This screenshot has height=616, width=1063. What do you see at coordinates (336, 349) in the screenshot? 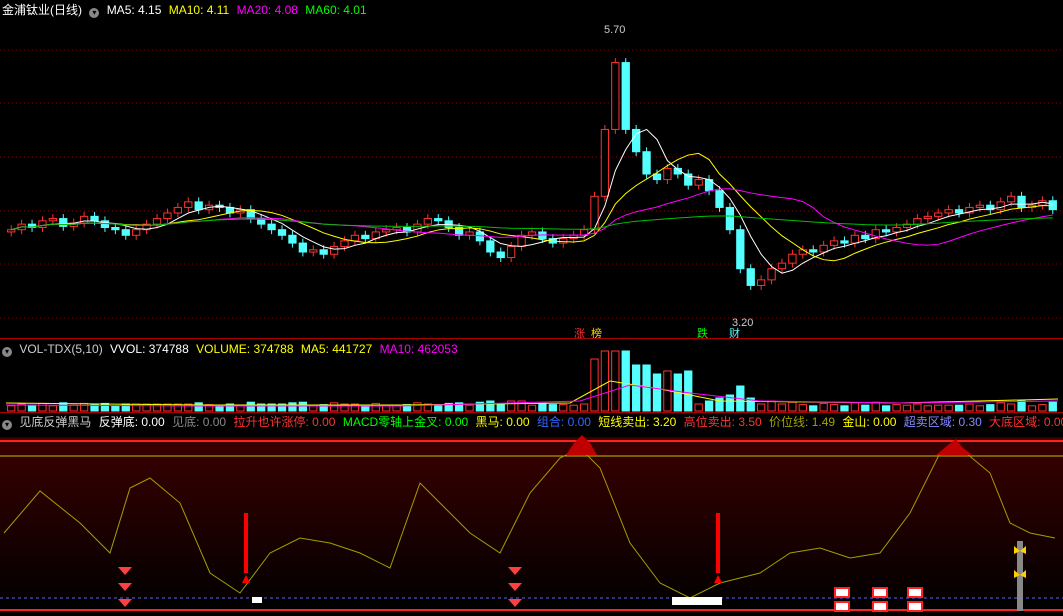
I see `vol-ma5-readout: MA5: 441727` at bounding box center [336, 349].